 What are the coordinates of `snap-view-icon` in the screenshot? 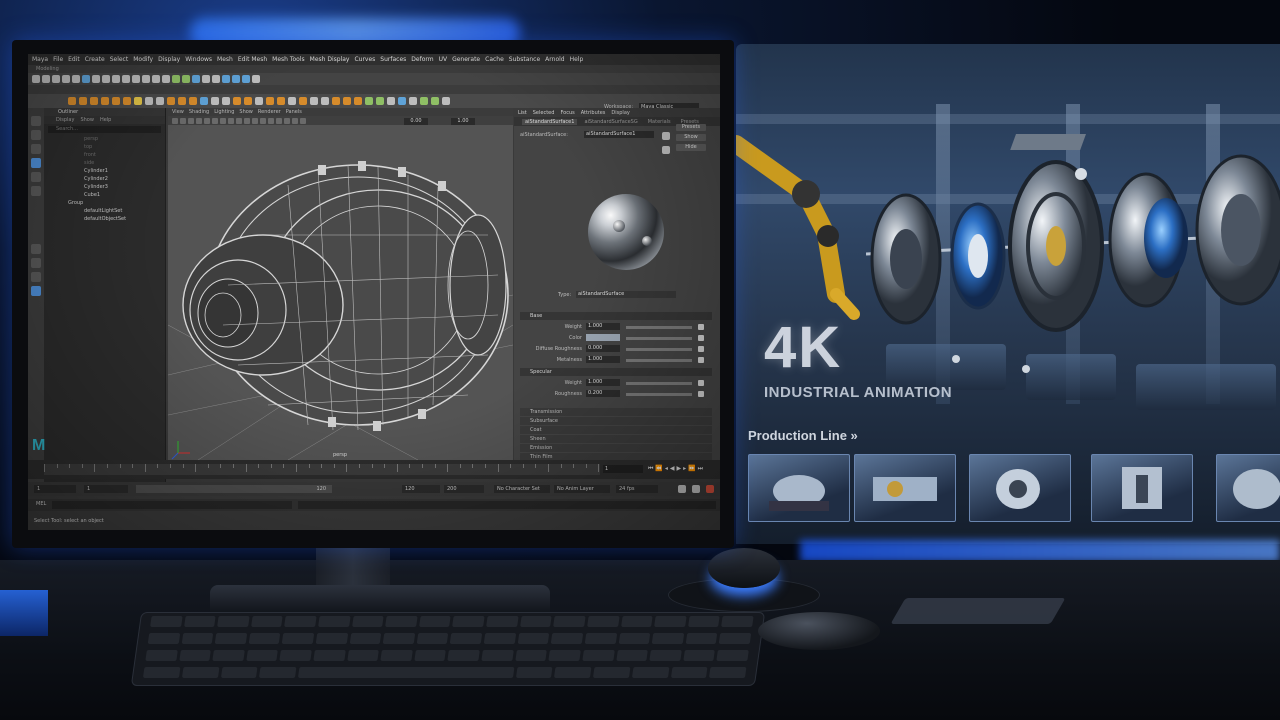 It's located at (146, 79).